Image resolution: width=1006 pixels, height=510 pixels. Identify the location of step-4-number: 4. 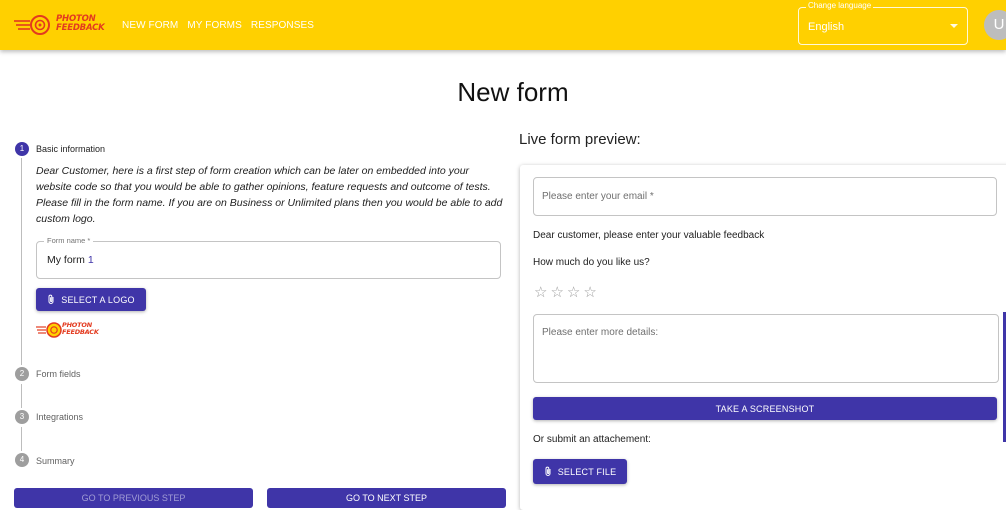
(22, 460).